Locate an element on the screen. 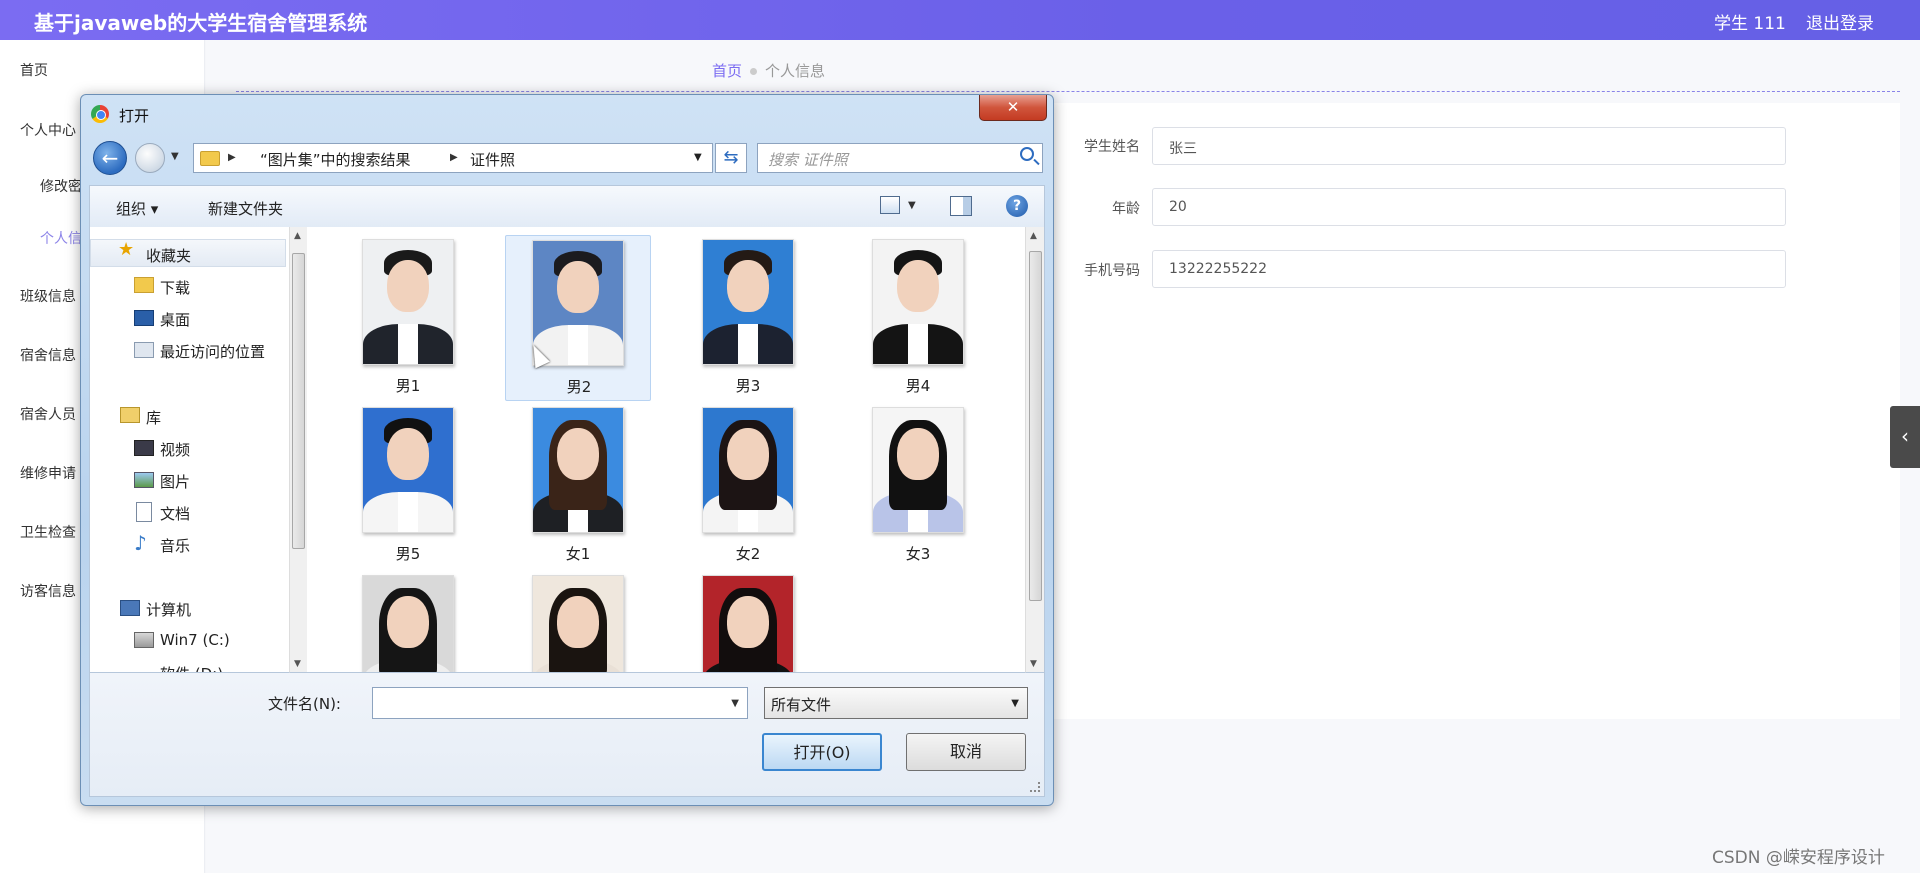 Image resolution: width=1920 pixels, height=873 pixels. forward-button is located at coordinates (150, 158).